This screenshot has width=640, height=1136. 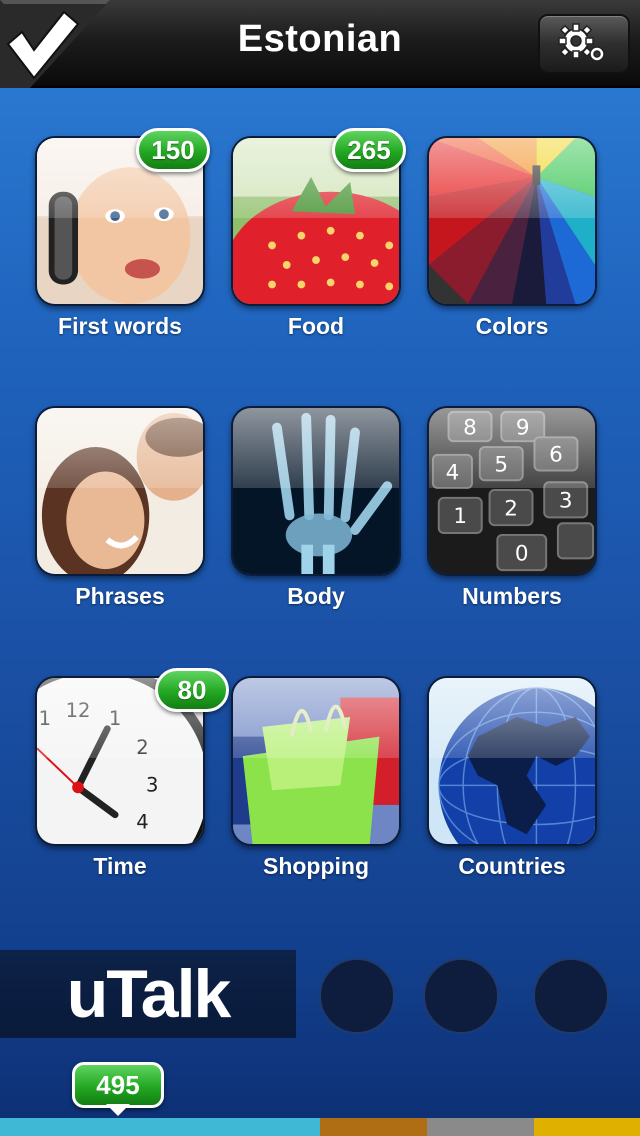 I want to click on category-shopping-tile, so click(x=316, y=761).